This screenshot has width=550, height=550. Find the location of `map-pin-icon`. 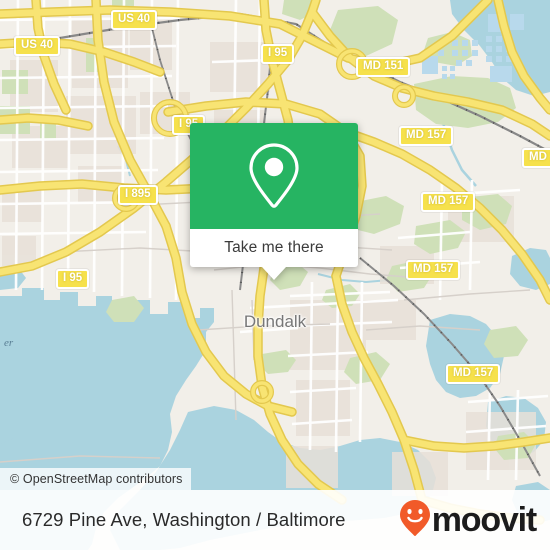

map-pin-icon is located at coordinates (274, 176).